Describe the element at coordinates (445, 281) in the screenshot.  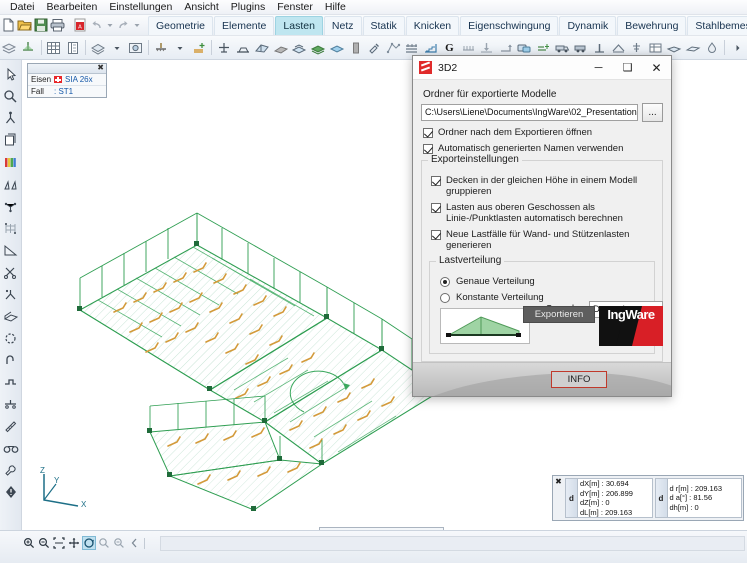
I see `exact-distribution-radio` at that location.